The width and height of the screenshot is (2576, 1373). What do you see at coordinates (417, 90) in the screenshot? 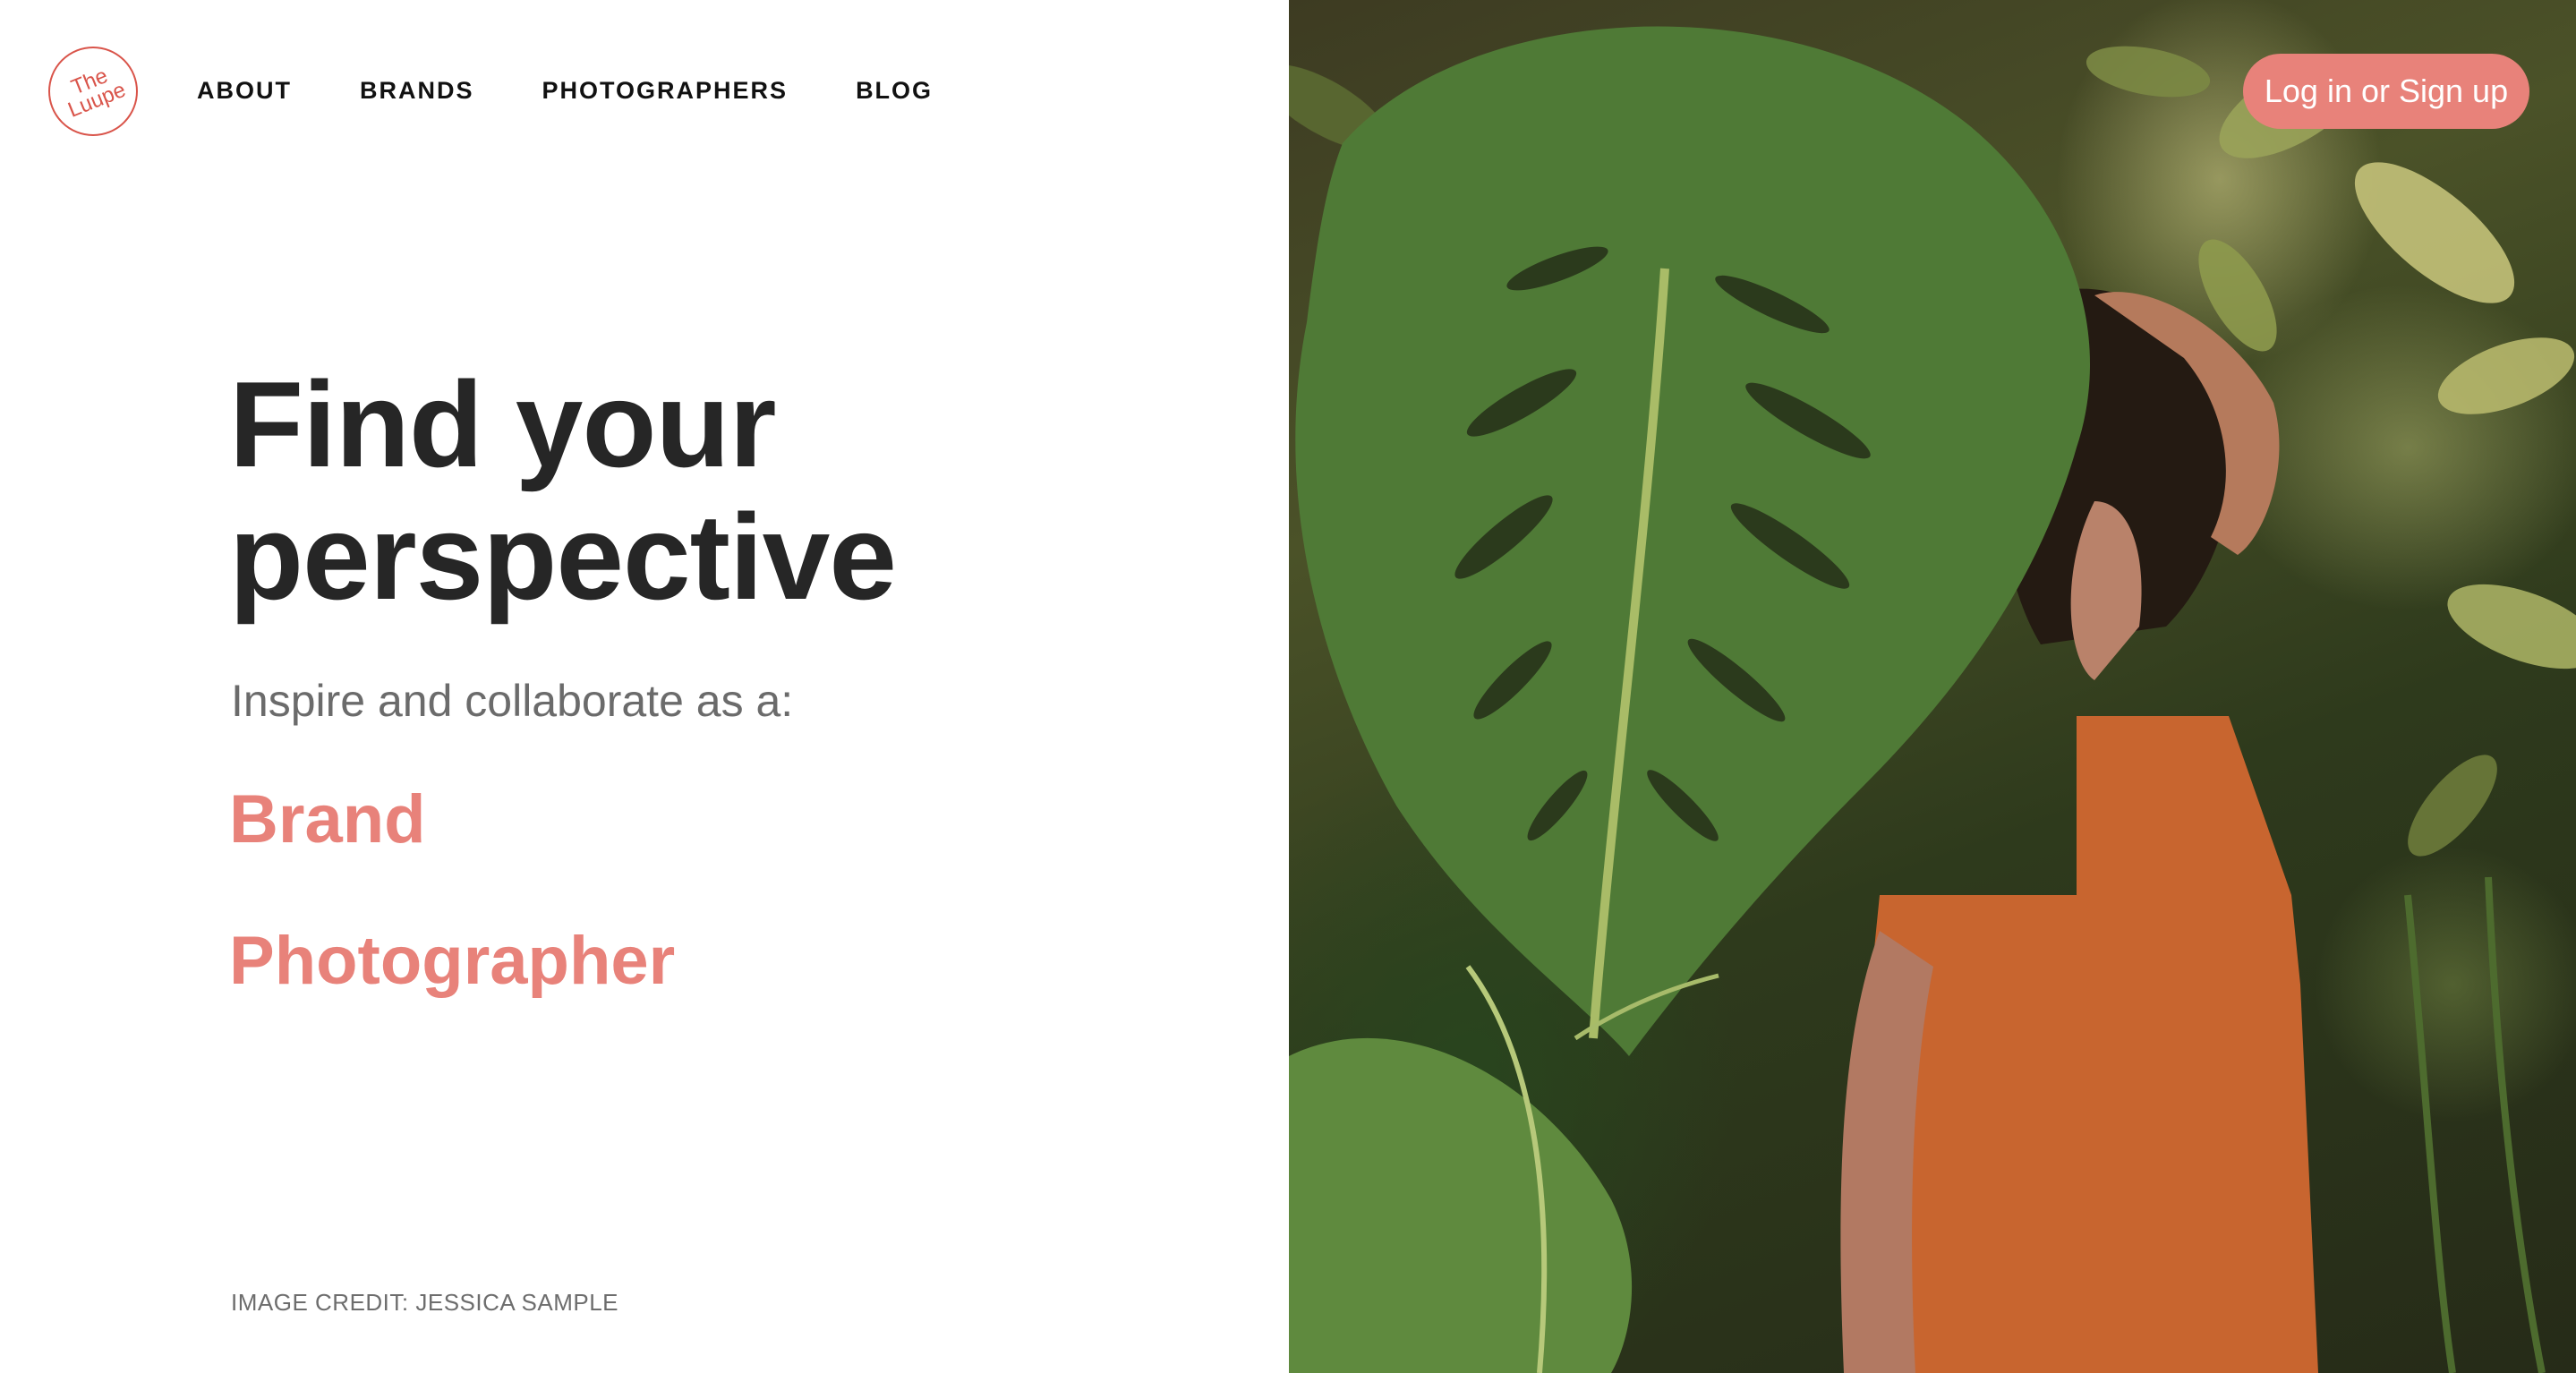
I see `nav-item-brands: BRANDS` at bounding box center [417, 90].